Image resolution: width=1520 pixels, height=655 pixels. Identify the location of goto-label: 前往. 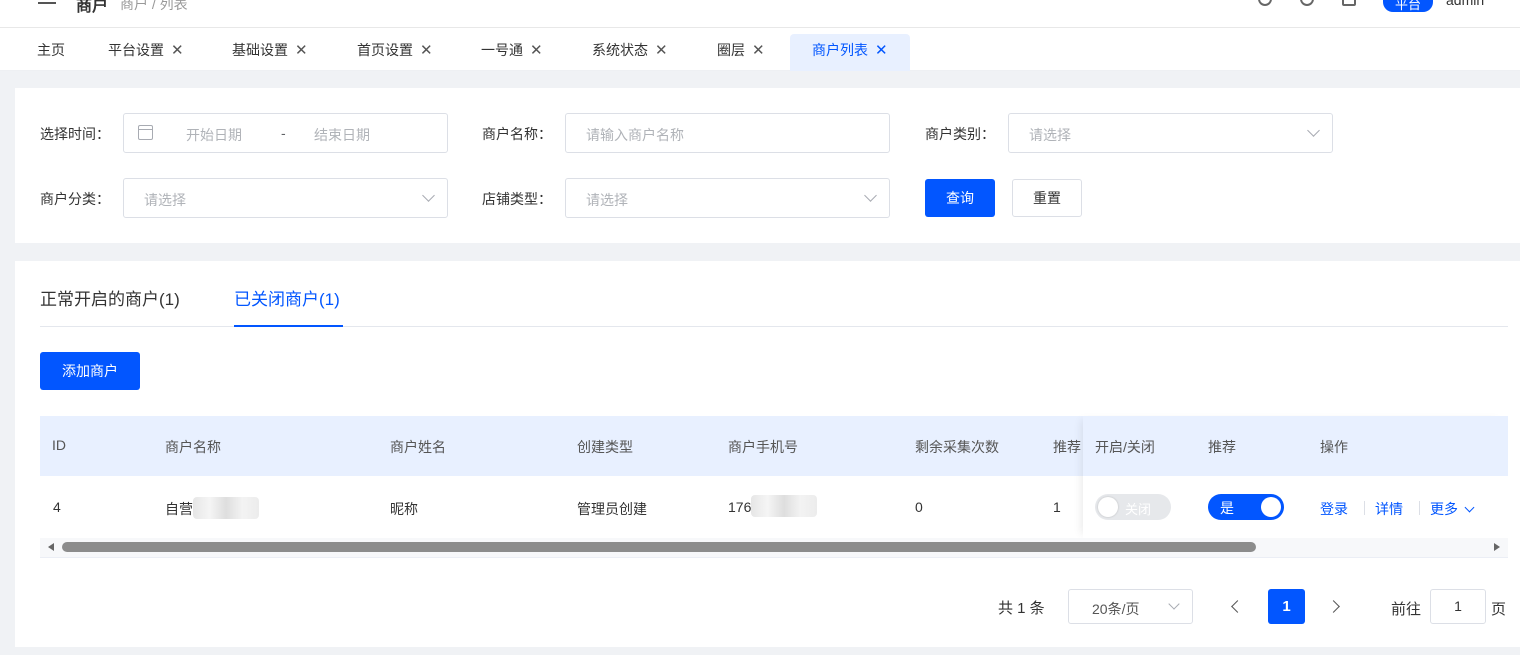
(1406, 609).